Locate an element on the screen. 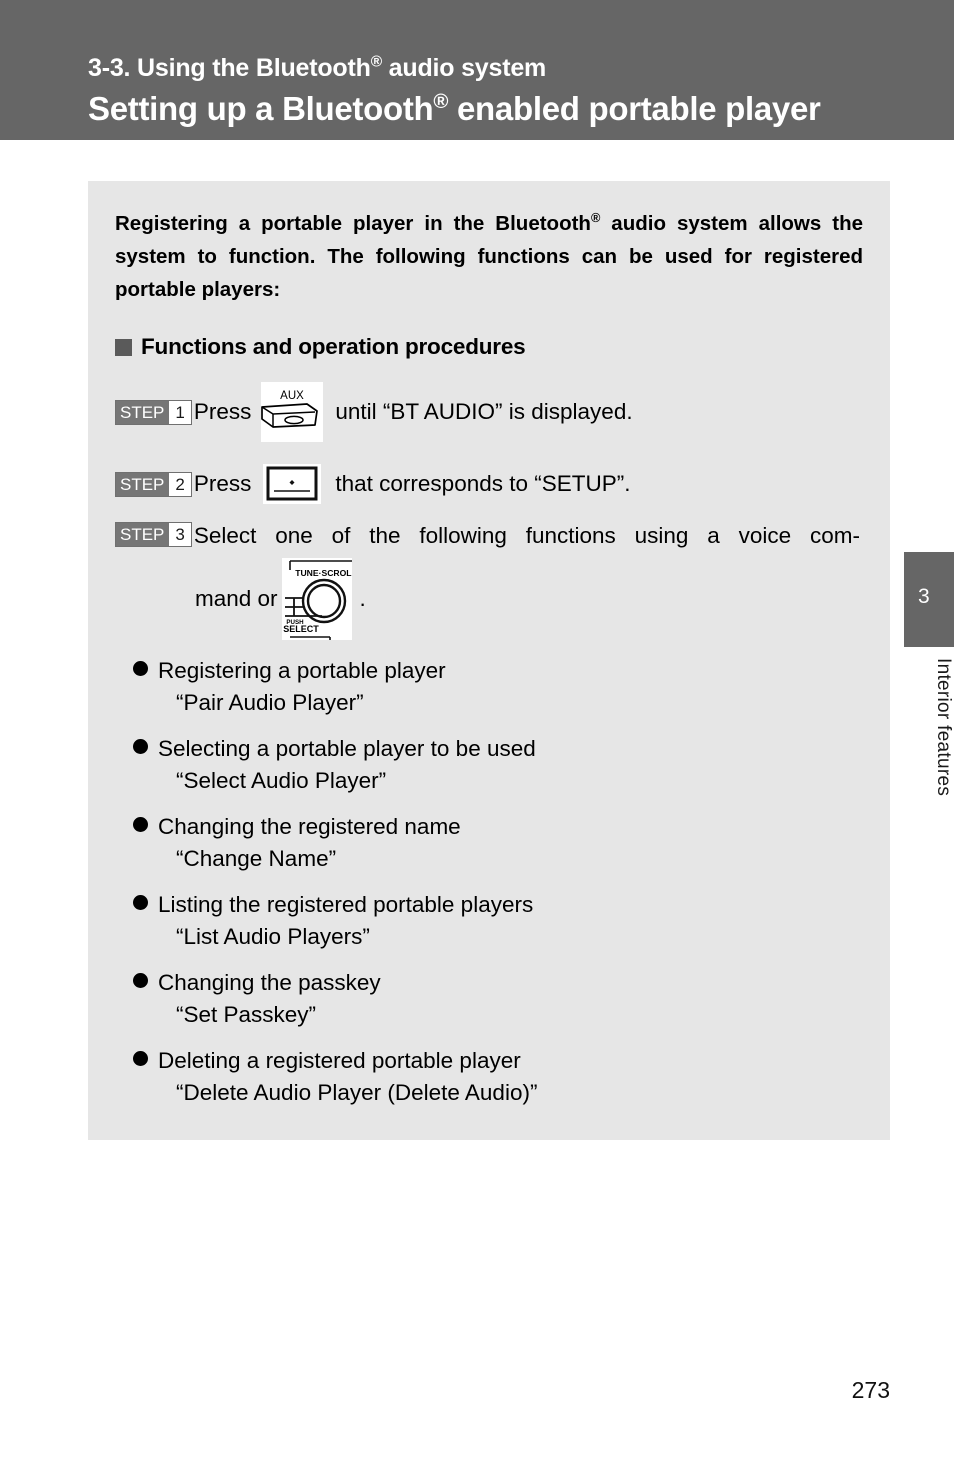 The image size is (954, 1475). function-command: “Select Audio Player” is located at coordinates (281, 781).